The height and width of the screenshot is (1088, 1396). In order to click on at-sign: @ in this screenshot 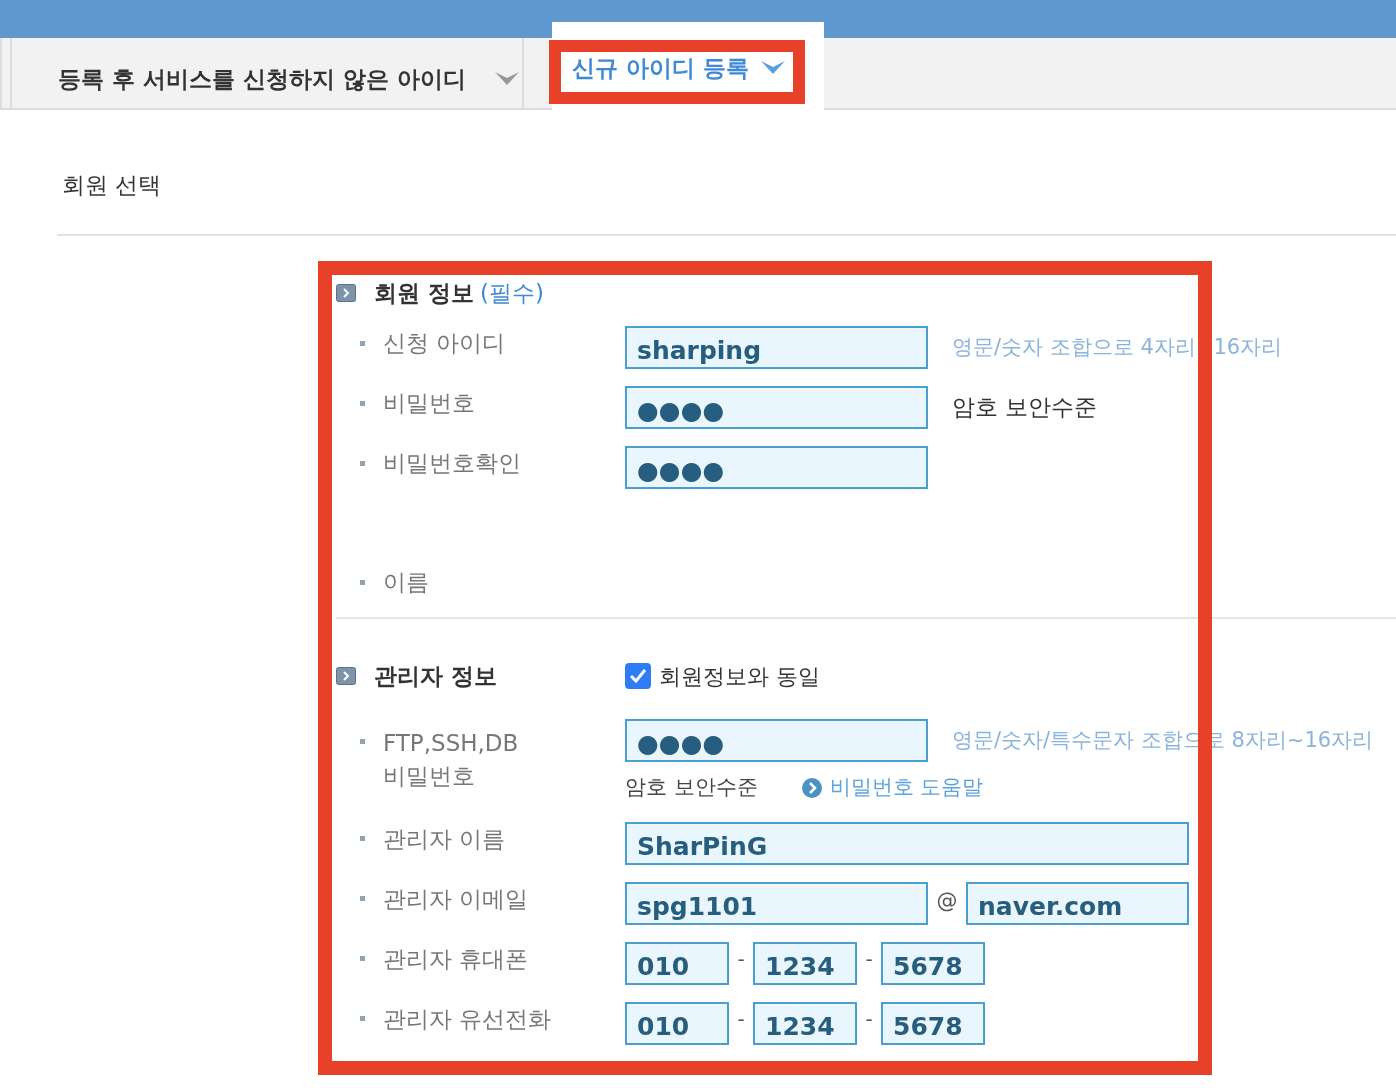, I will do `click(947, 901)`.